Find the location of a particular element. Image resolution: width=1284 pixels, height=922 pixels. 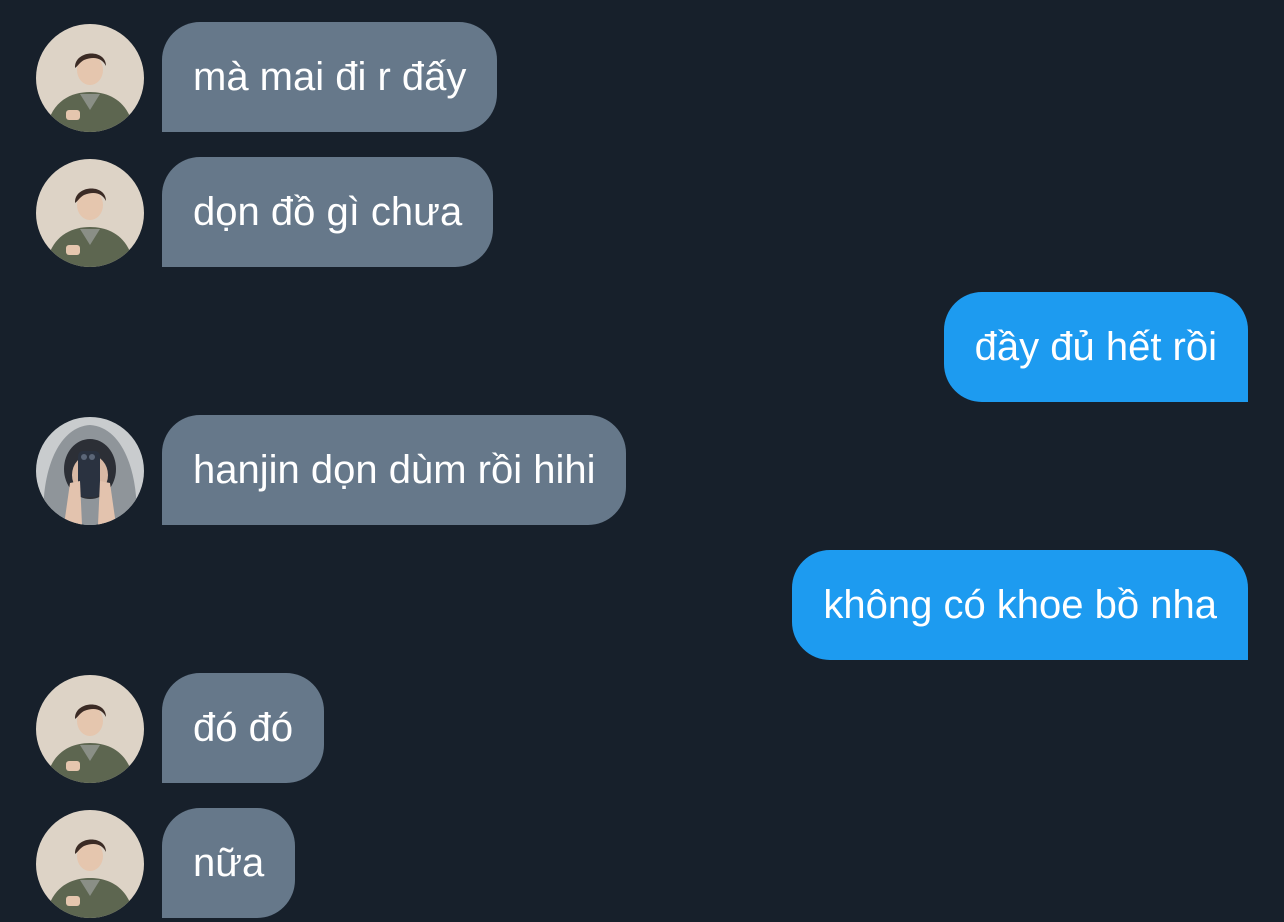

message-text: nữa is located at coordinates (229, 863).